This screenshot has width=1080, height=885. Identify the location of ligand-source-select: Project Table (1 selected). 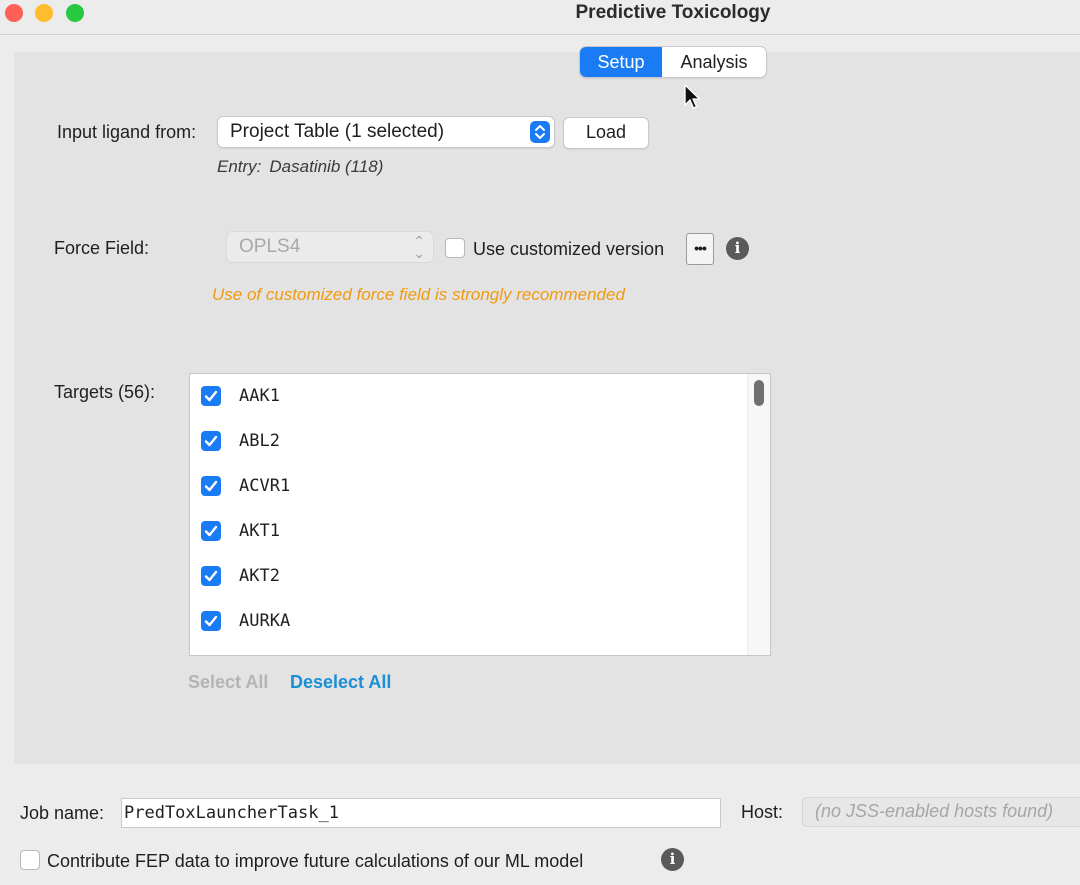
(386, 132).